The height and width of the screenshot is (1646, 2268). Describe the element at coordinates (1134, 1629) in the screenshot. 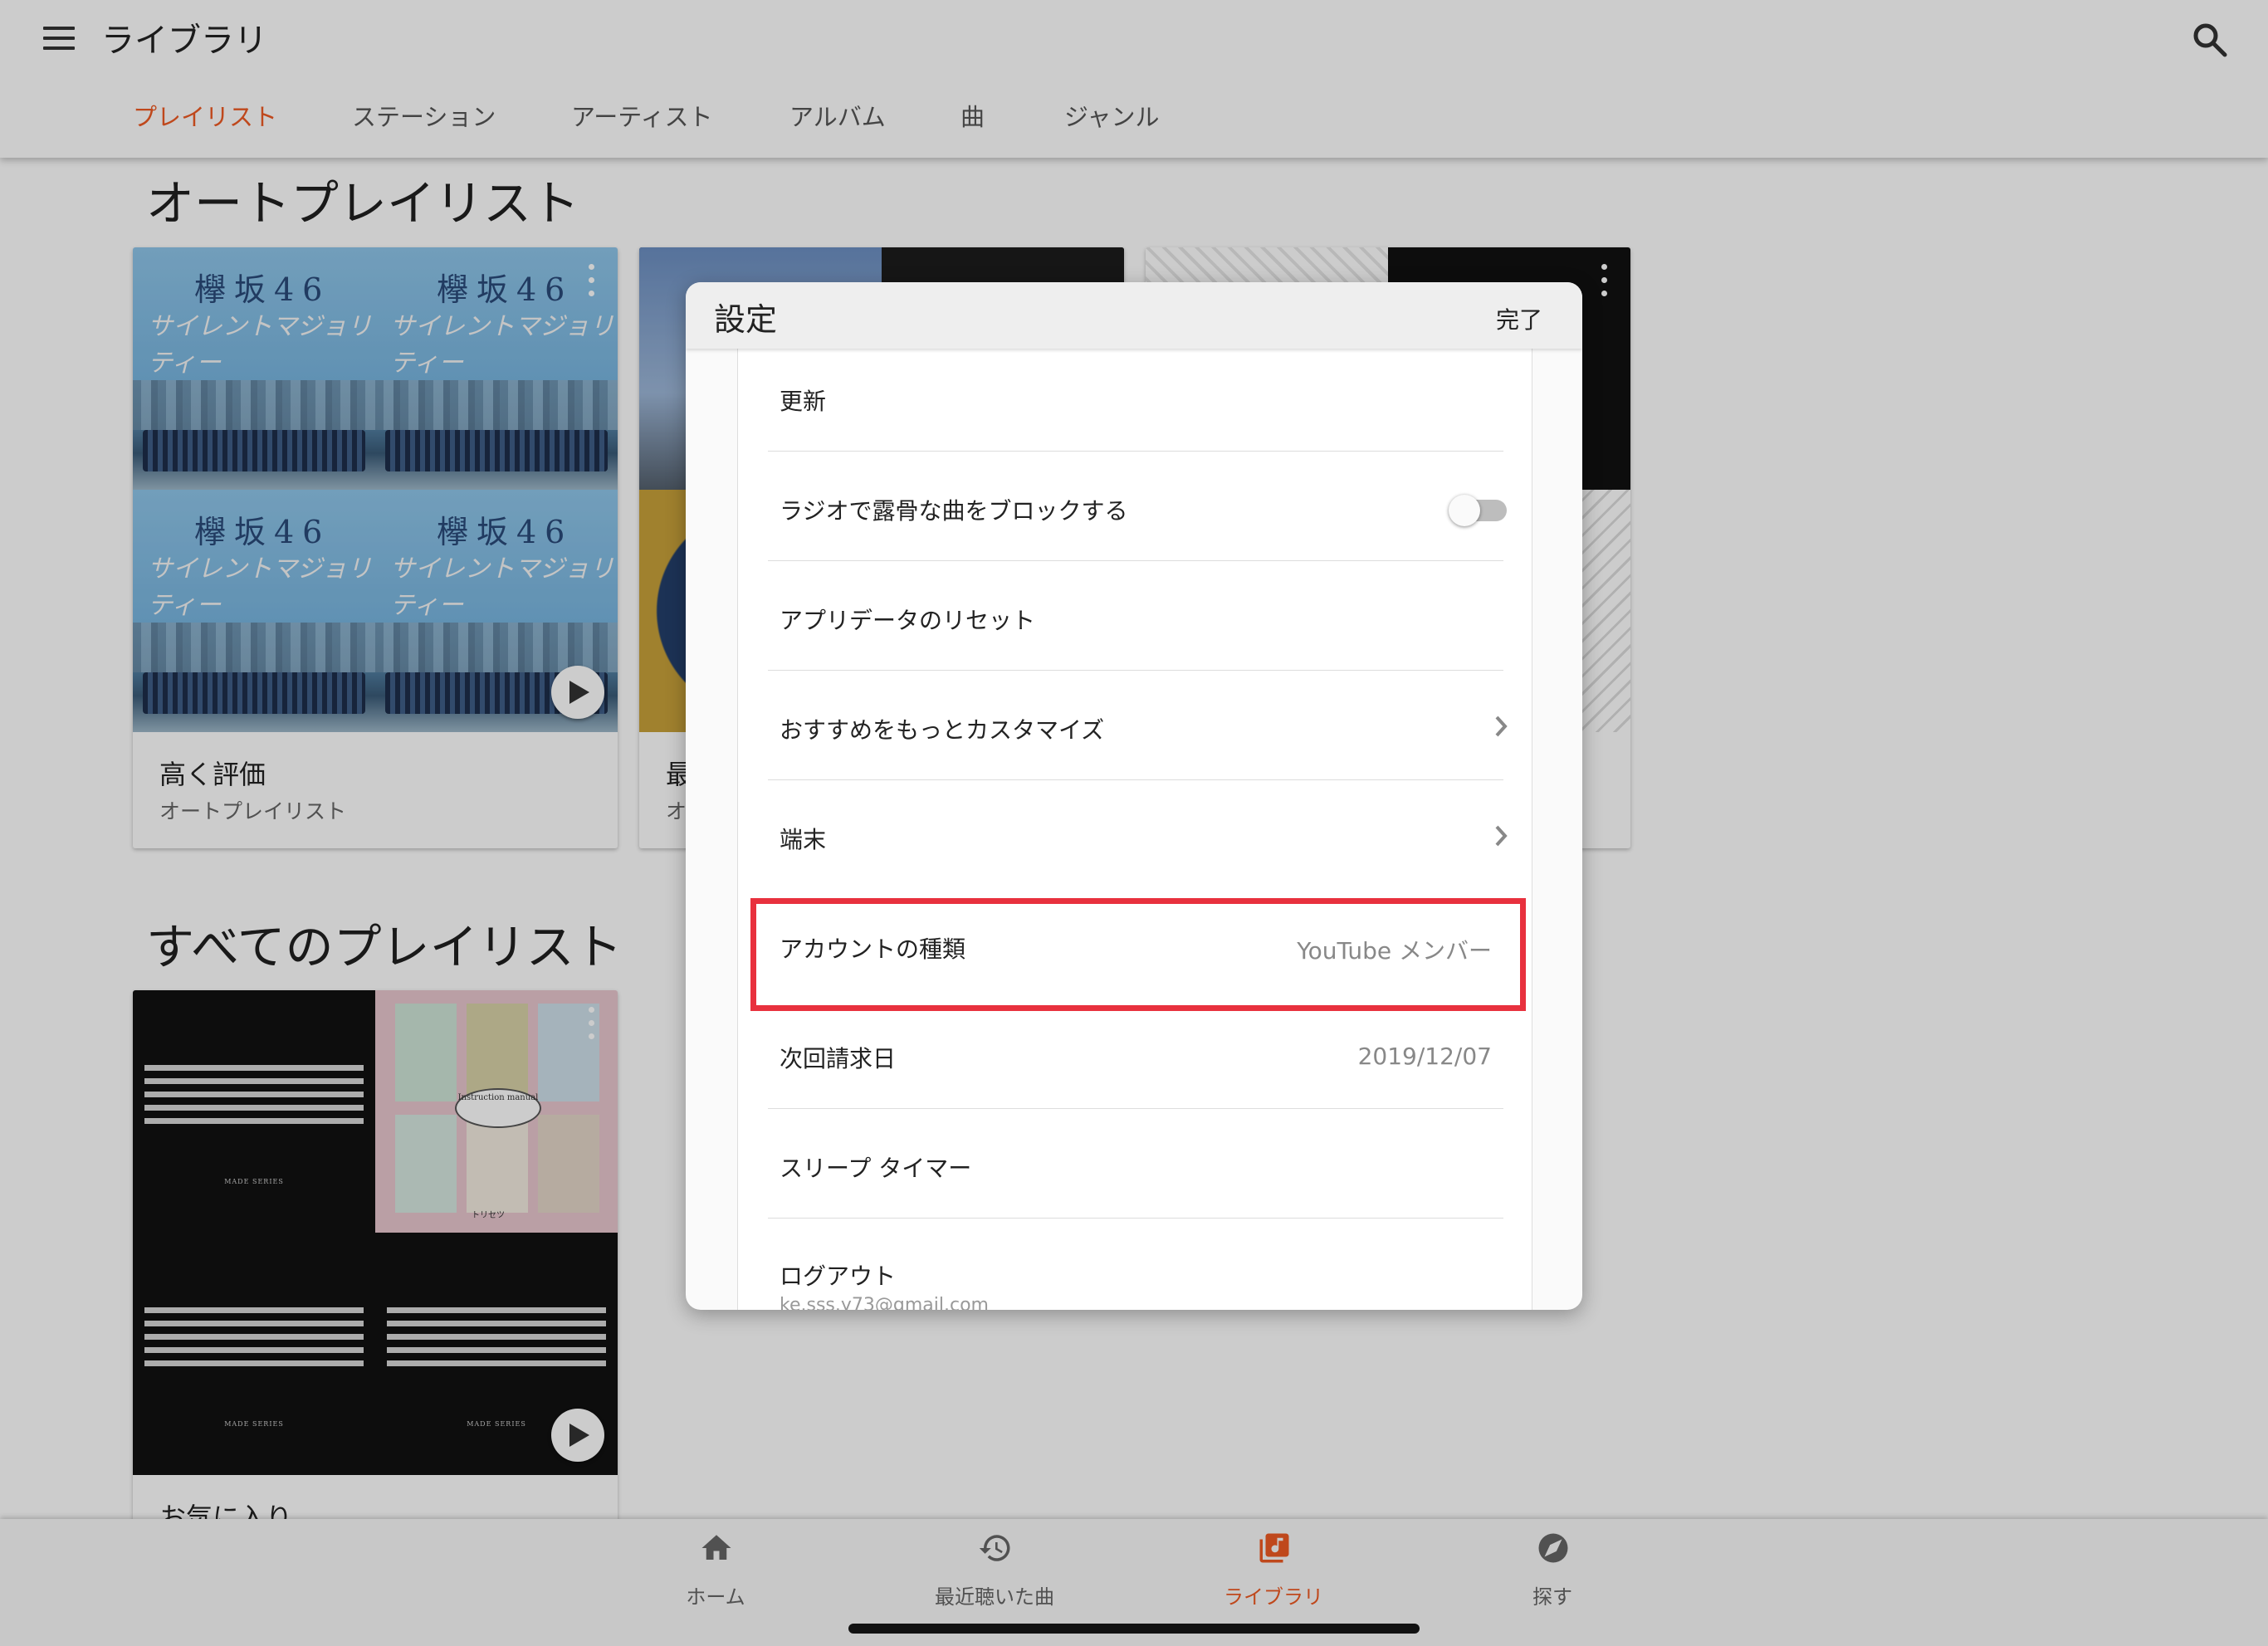

I see `home-indicator` at that location.